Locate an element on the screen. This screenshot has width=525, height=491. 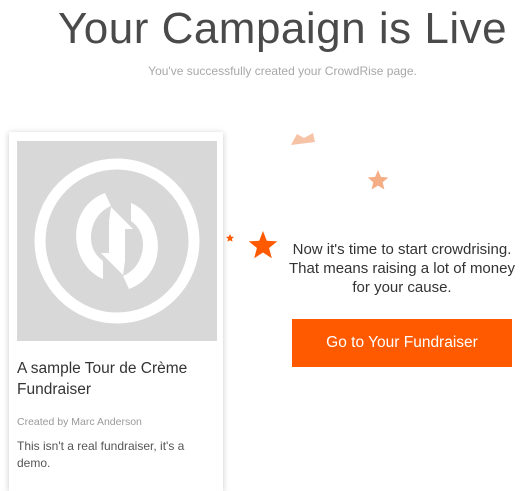
crowdrise-logo-icon is located at coordinates (117, 241).